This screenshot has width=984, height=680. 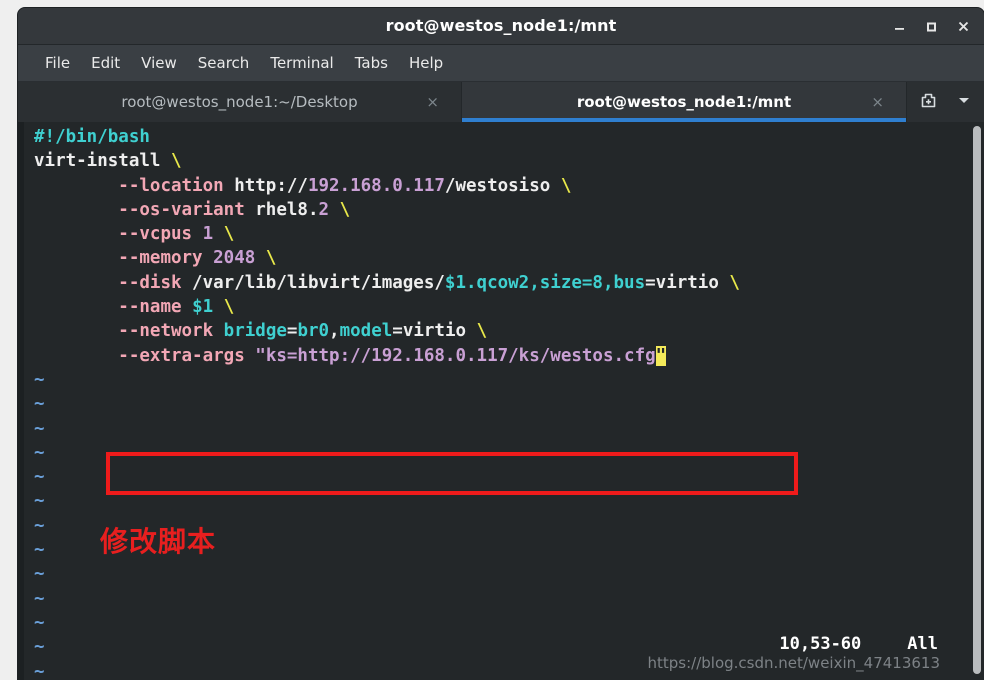 I want to click on vim-token: --network, so click(x=166, y=331).